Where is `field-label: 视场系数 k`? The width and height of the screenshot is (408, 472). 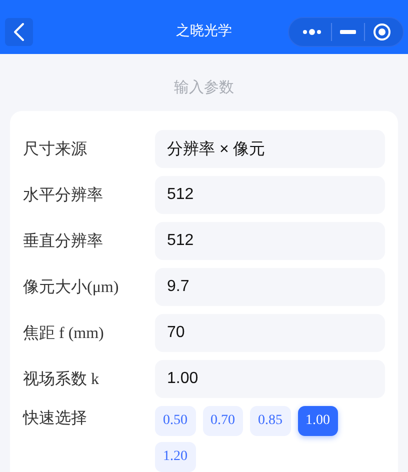 field-label: 视场系数 k is located at coordinates (61, 380).